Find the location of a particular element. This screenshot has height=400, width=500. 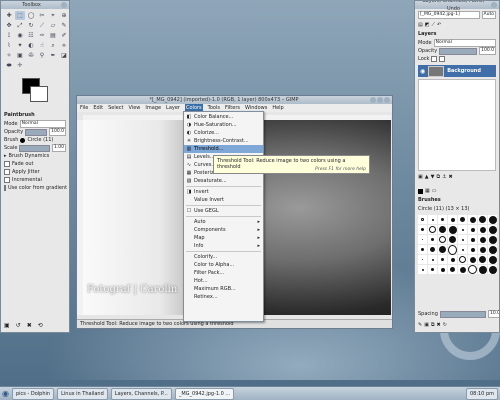

tool-icon: ⊕ is located at coordinates (64, 15).